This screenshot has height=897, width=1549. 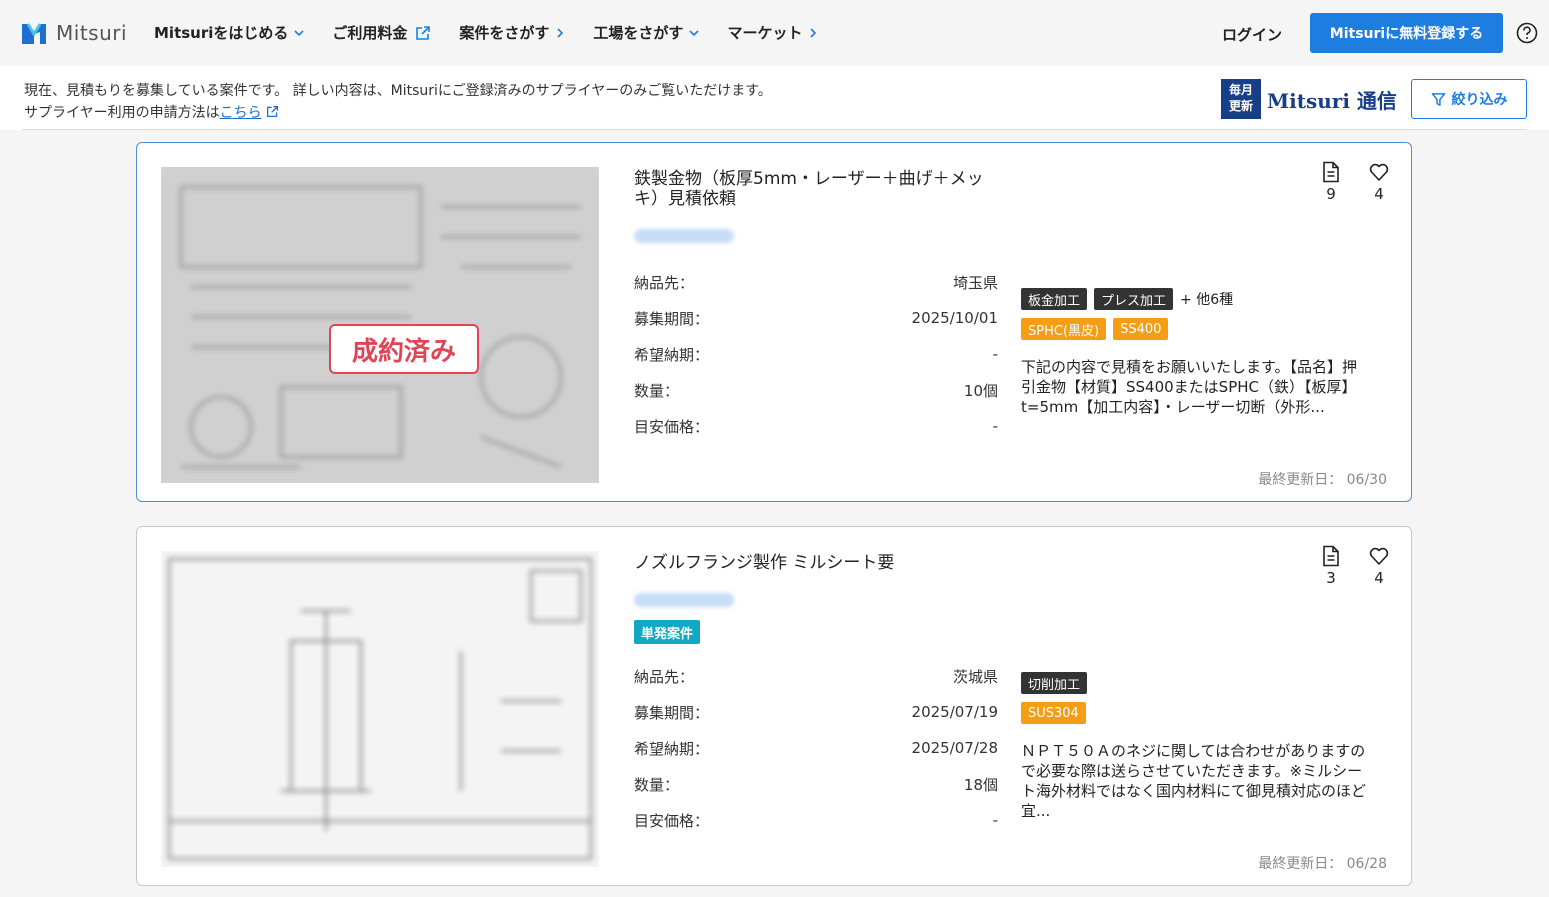 What do you see at coordinates (92, 33) in the screenshot?
I see `logo-text: Mitsuri` at bounding box center [92, 33].